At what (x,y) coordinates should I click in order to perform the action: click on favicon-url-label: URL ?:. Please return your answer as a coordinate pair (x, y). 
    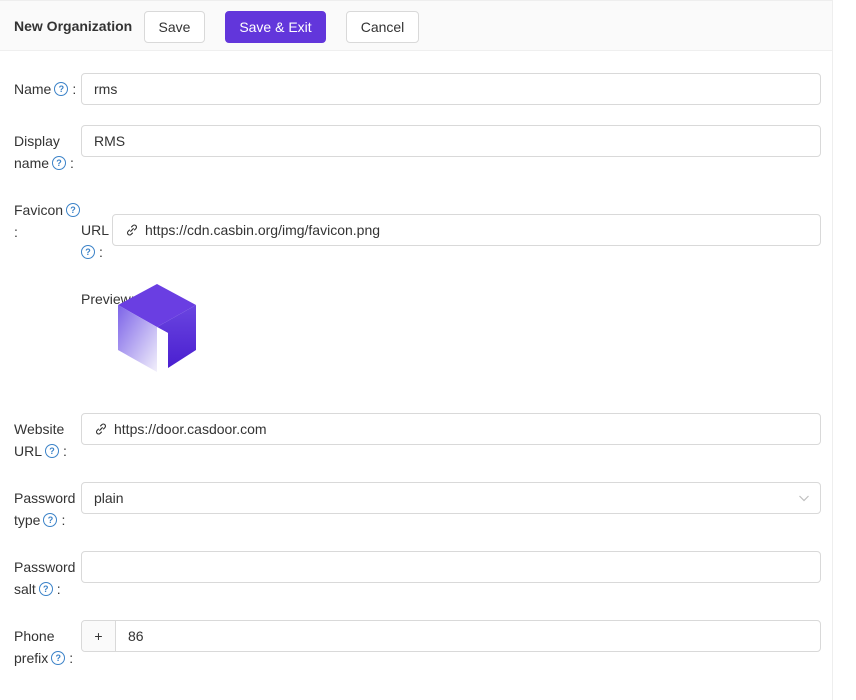
    Looking at the image, I should click on (95, 241).